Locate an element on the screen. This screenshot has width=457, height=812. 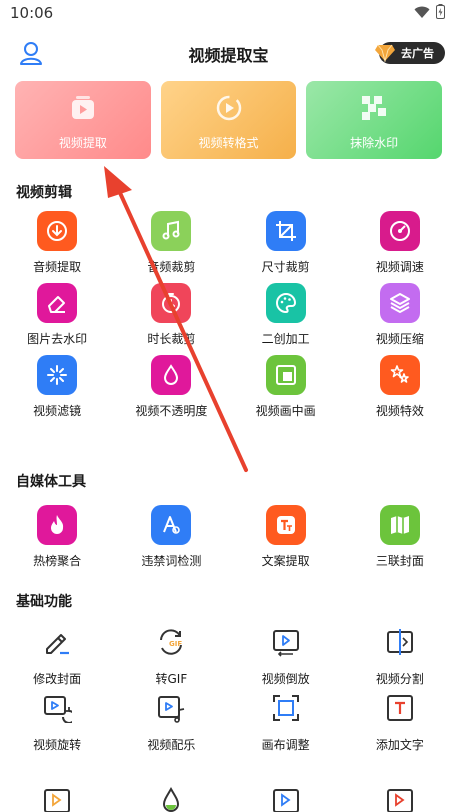
tool-label: 视频旋转 is located at coordinates (57, 745).